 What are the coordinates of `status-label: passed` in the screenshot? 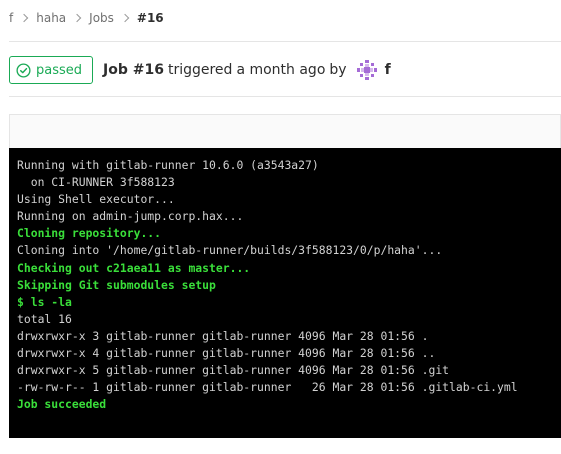 It's located at (59, 70).